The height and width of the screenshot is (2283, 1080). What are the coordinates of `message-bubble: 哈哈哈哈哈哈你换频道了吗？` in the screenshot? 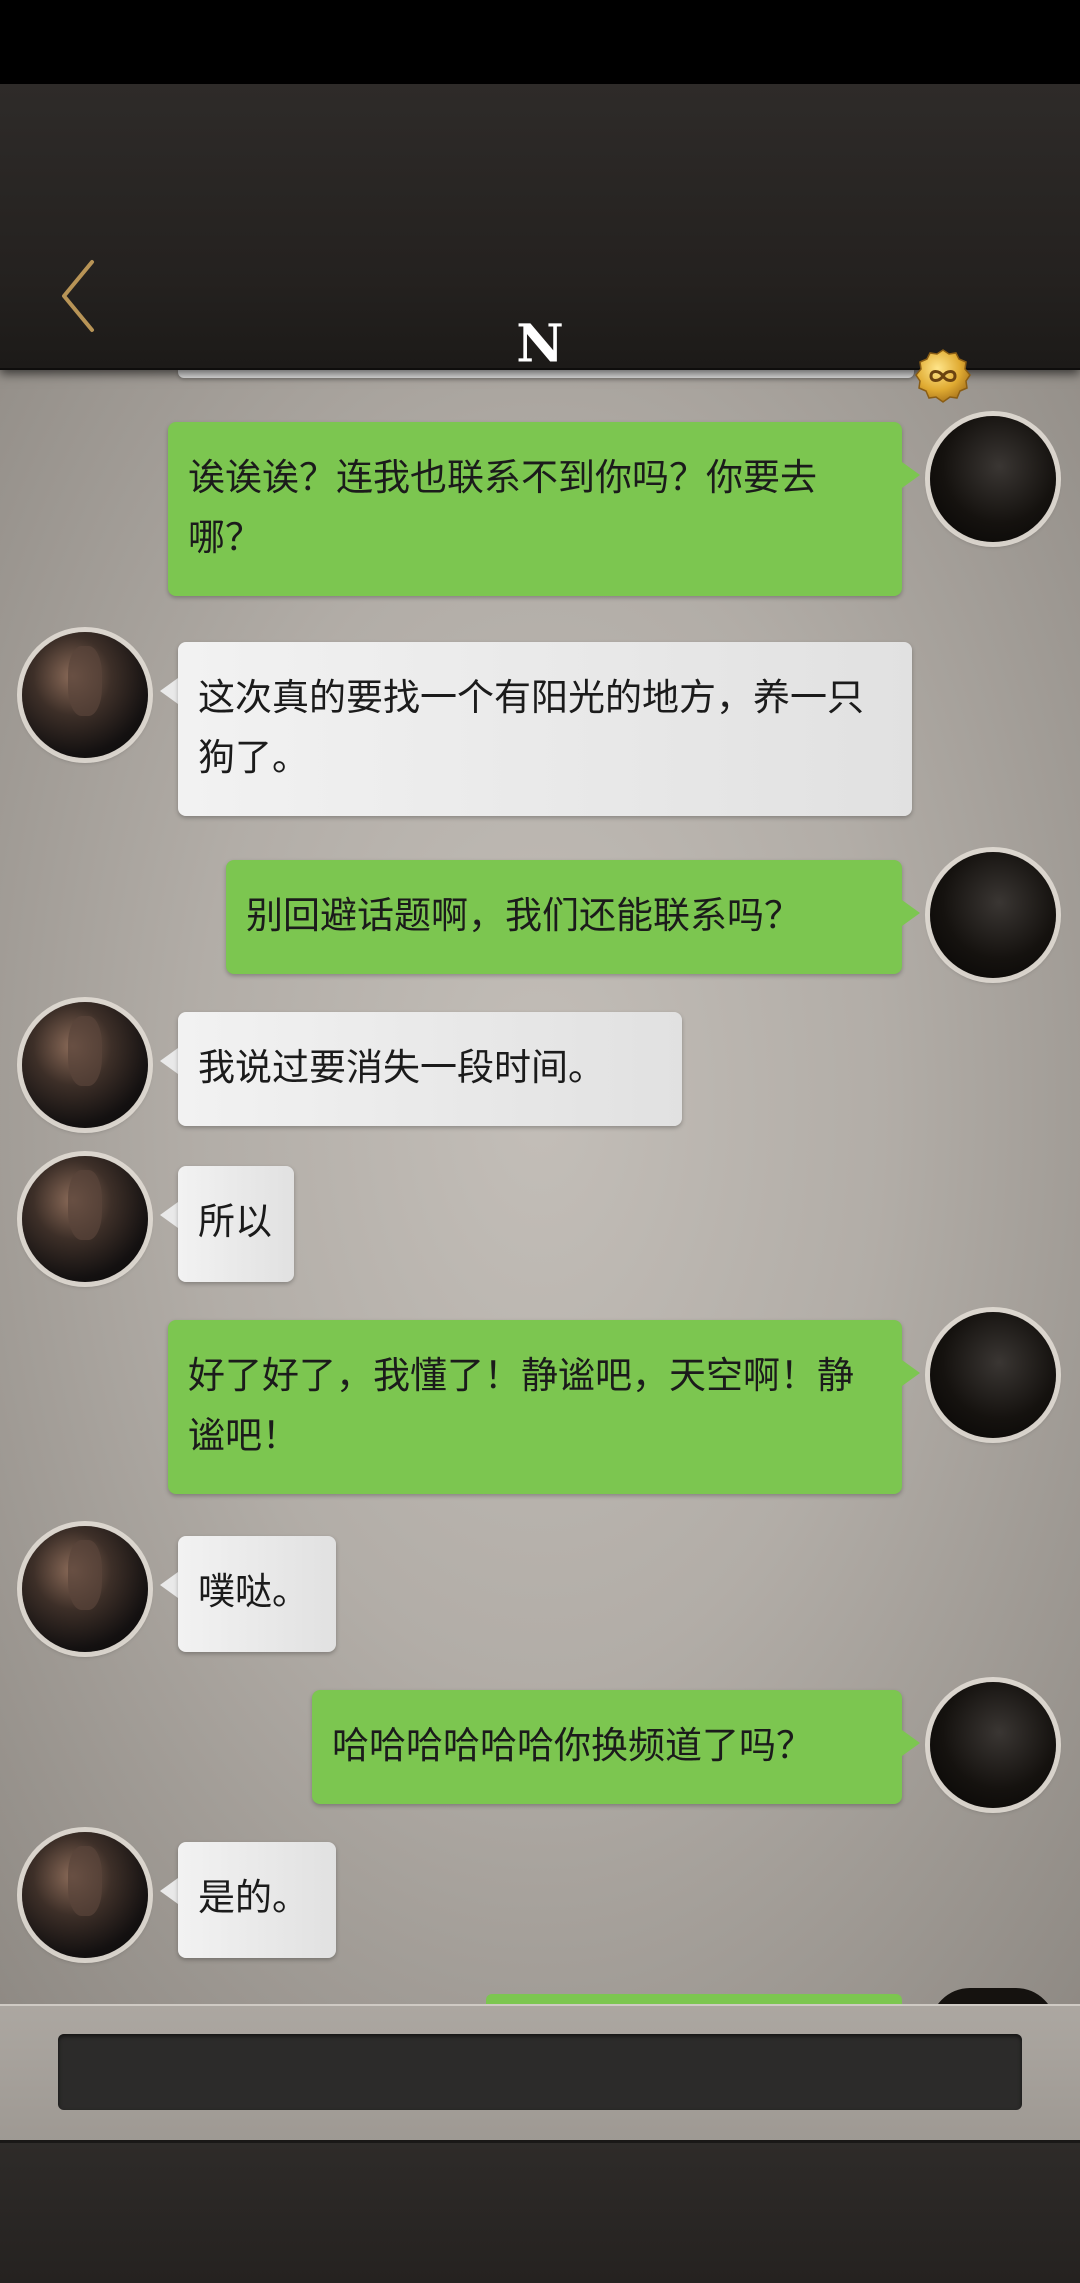 It's located at (607, 1747).